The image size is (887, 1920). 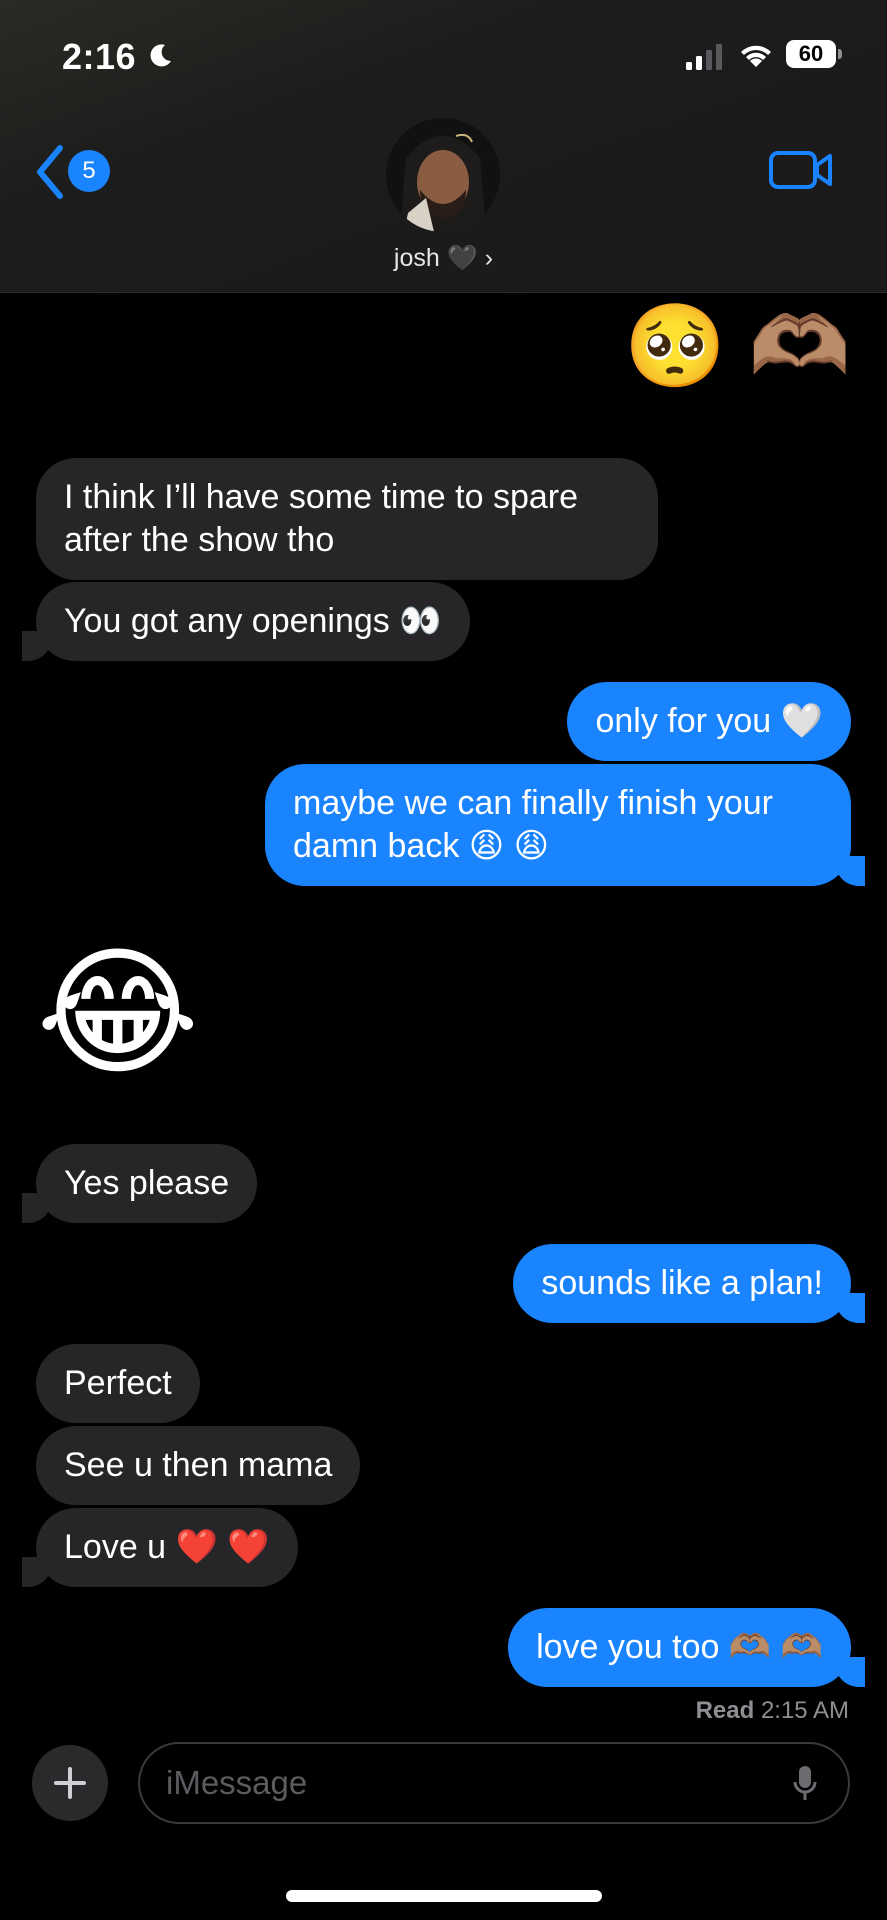 I want to click on read-receipt: Read 2:15 AM, so click(x=772, y=1711).